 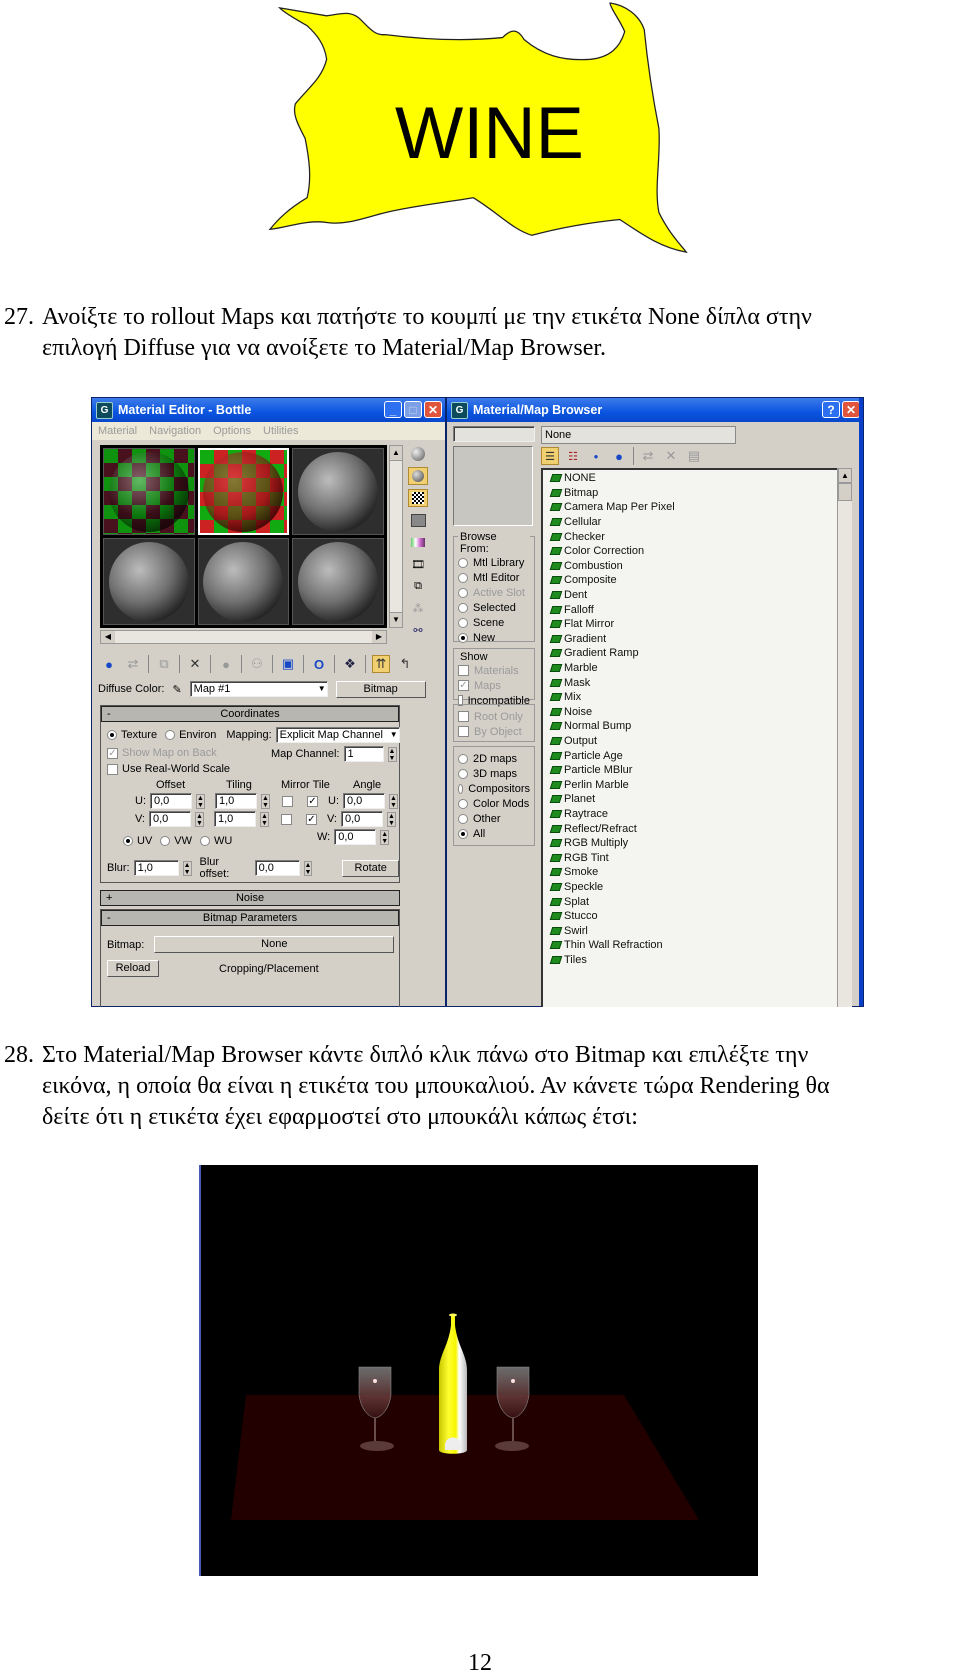 What do you see at coordinates (693, 887) in the screenshot?
I see `map-type-item: Speckle` at bounding box center [693, 887].